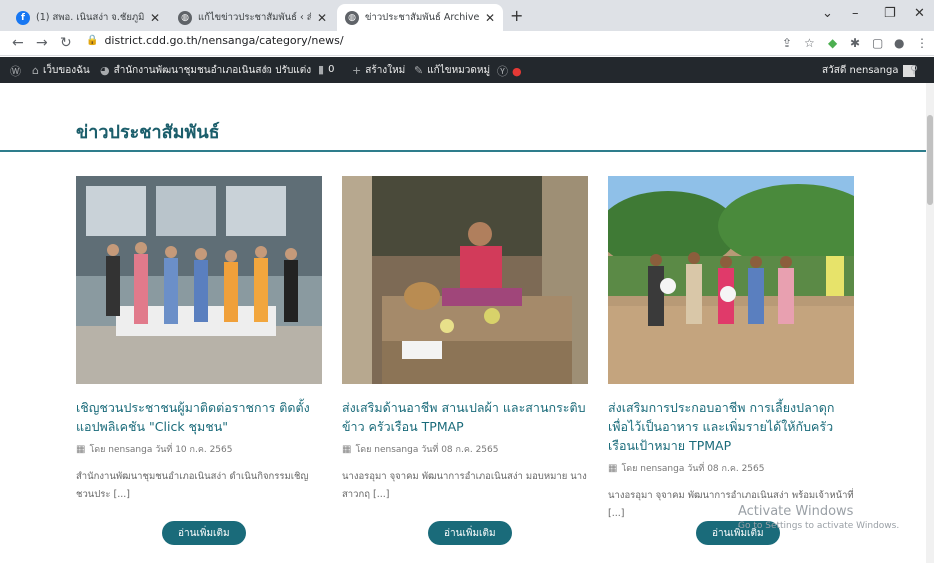  I want to click on tab-news-archives: ◍ ข่าวประชาสัมพันธ์ Archives - สำนัก ✕, so click(420, 17).